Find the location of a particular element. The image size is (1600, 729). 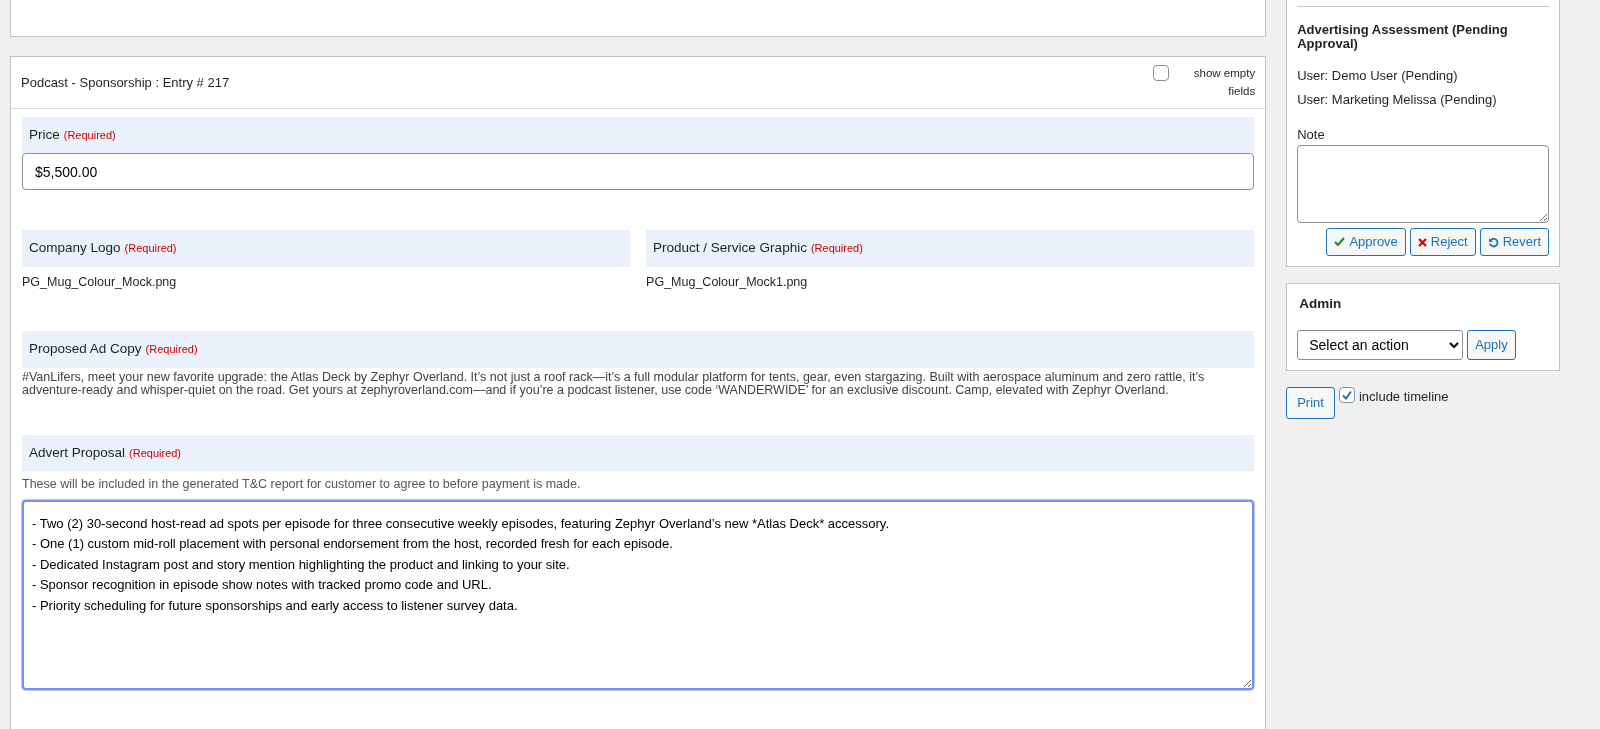

revert-button: Revert is located at coordinates (1514, 242).